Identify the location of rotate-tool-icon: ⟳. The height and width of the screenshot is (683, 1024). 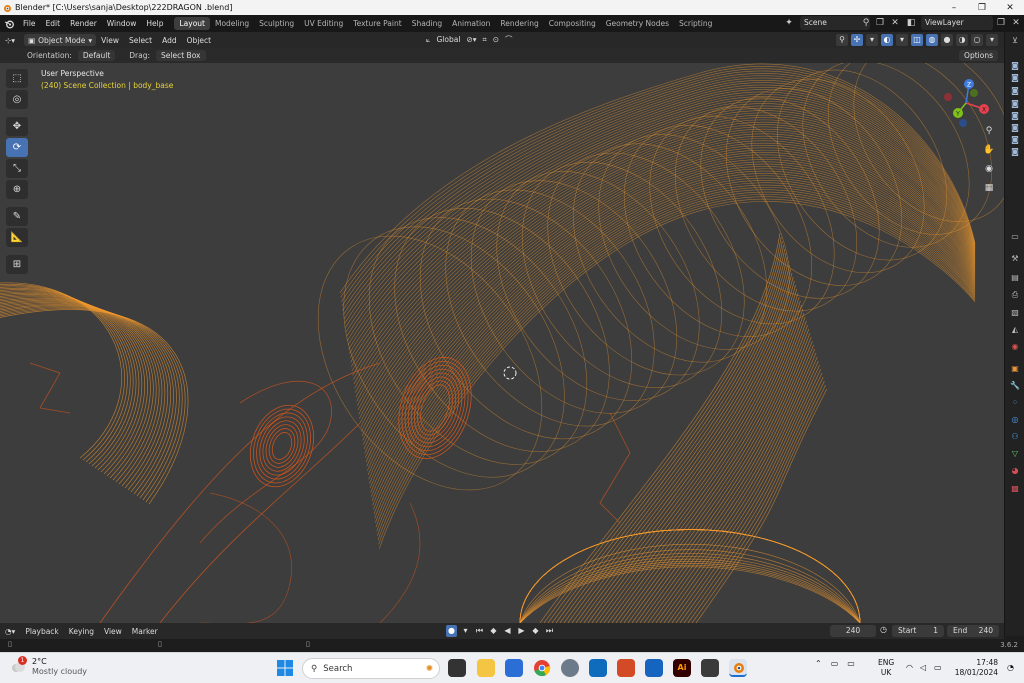
(17, 147).